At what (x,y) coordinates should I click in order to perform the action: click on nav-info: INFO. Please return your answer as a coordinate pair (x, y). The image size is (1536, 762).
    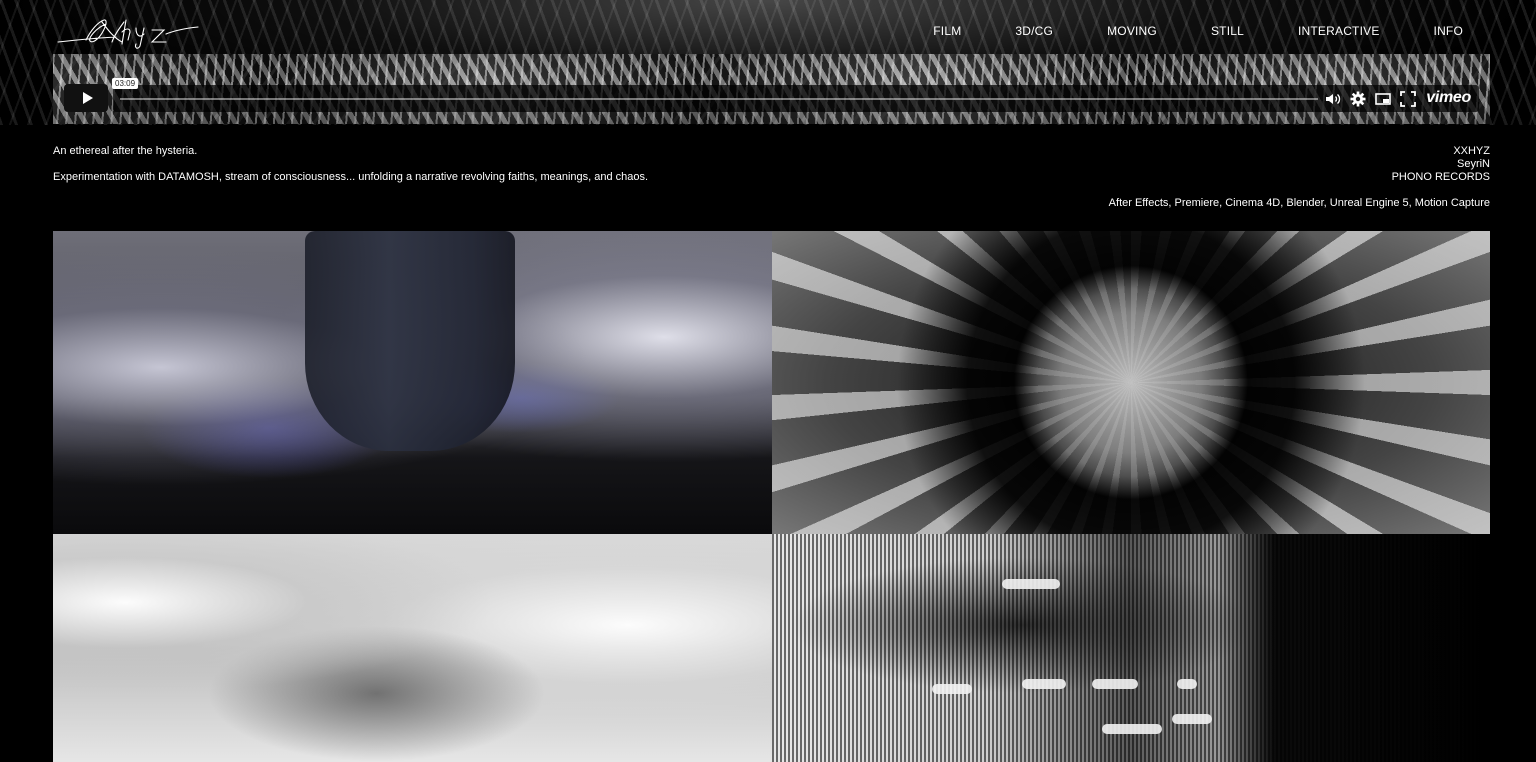
    Looking at the image, I should click on (1448, 31).